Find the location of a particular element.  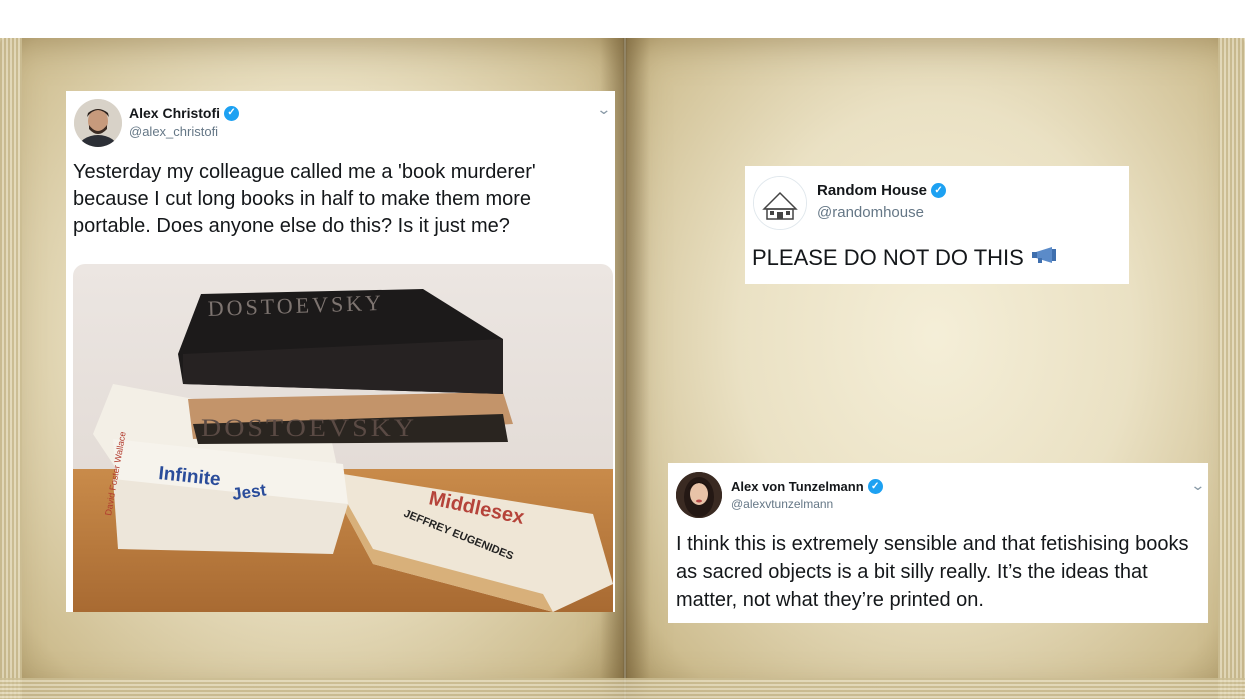

user-handle: @alexvtunzelmann is located at coordinates (782, 504).